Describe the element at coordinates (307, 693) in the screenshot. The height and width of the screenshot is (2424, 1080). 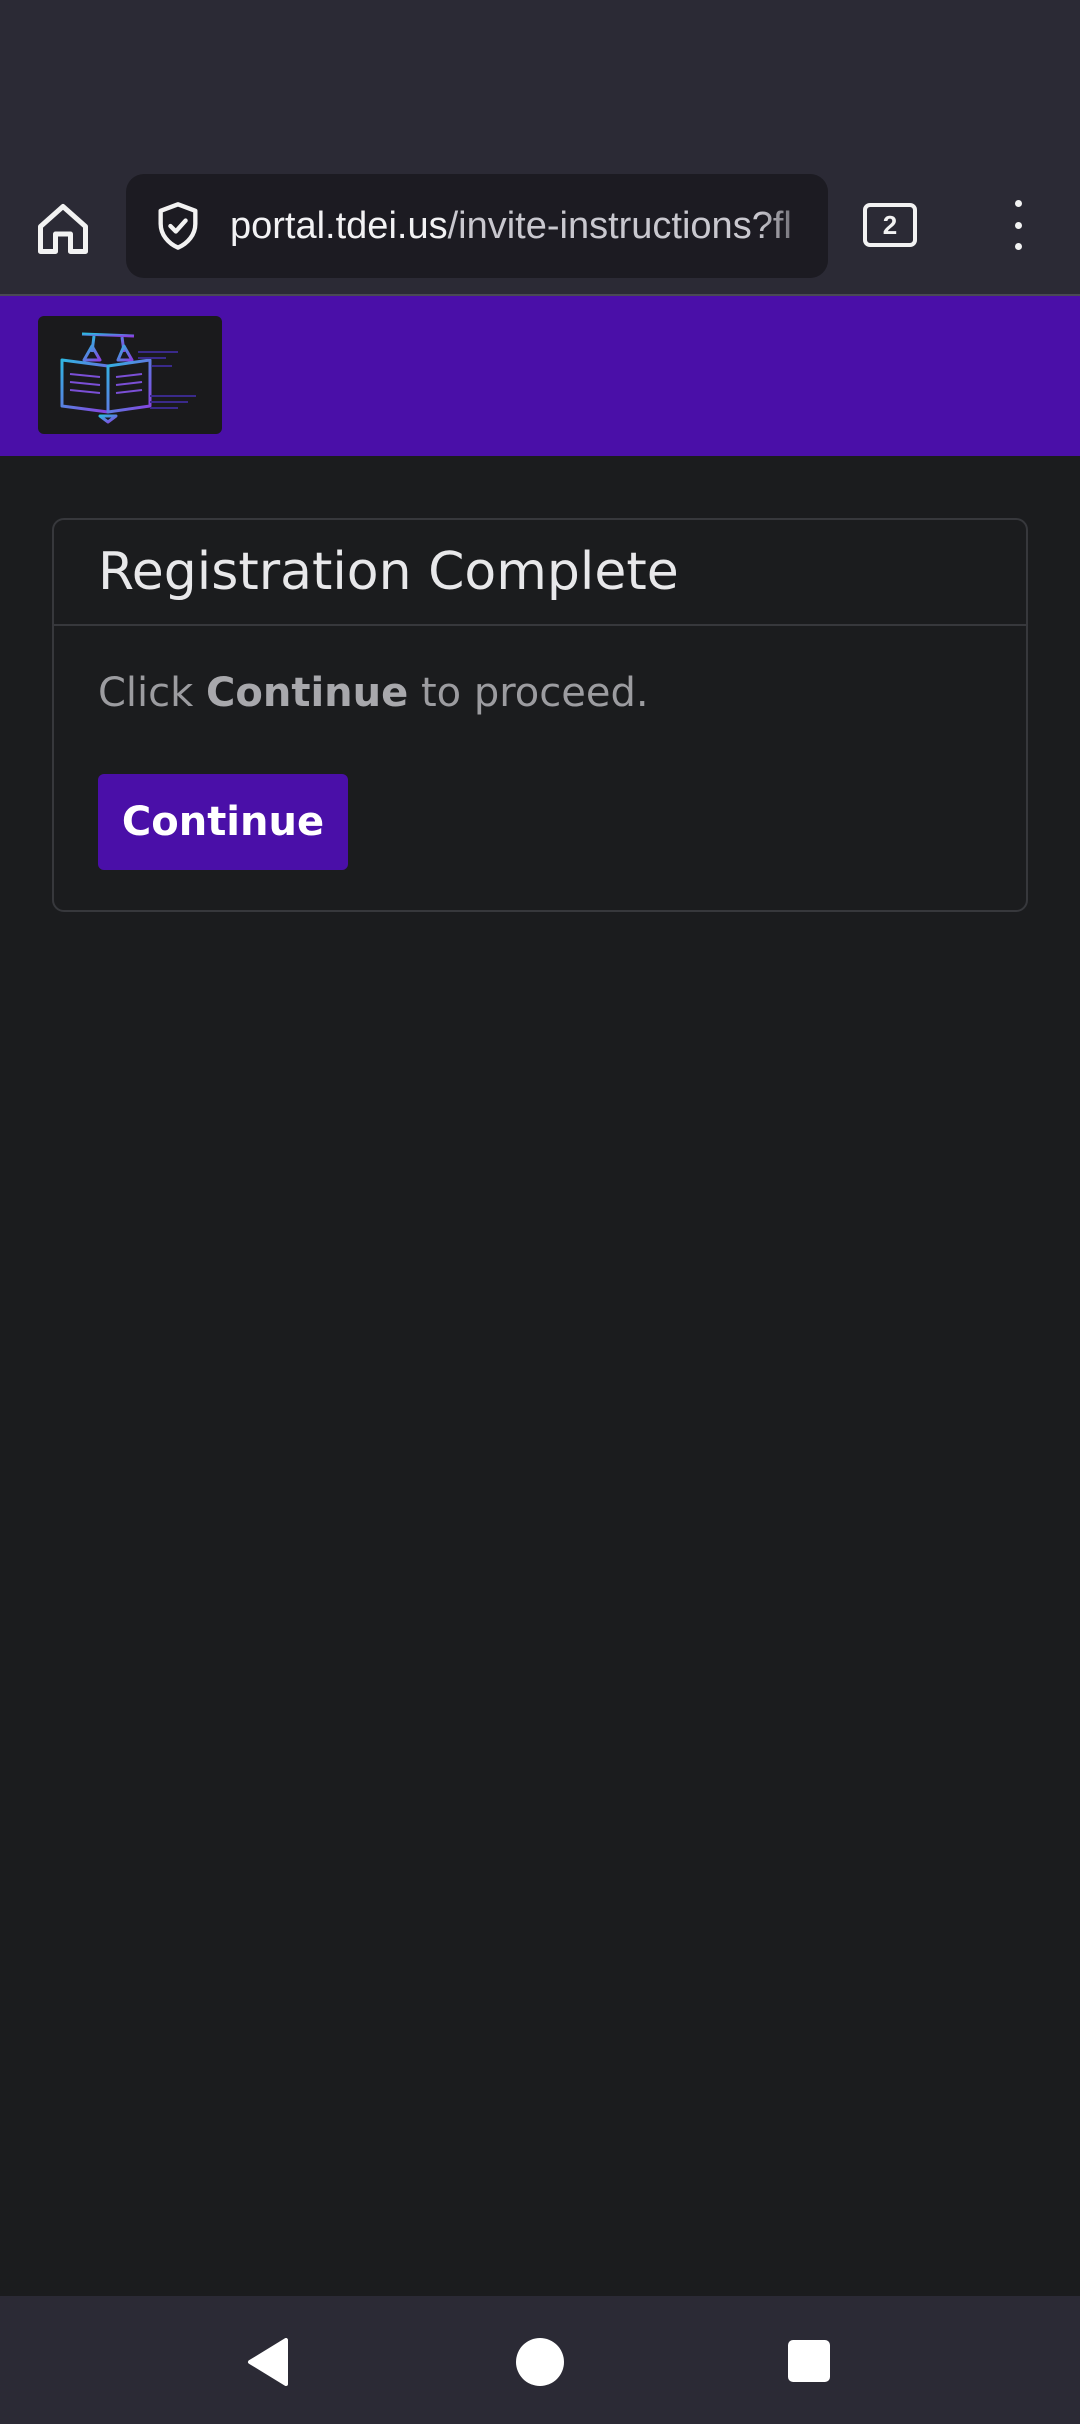
I see `message-emphasis: Continue` at that location.